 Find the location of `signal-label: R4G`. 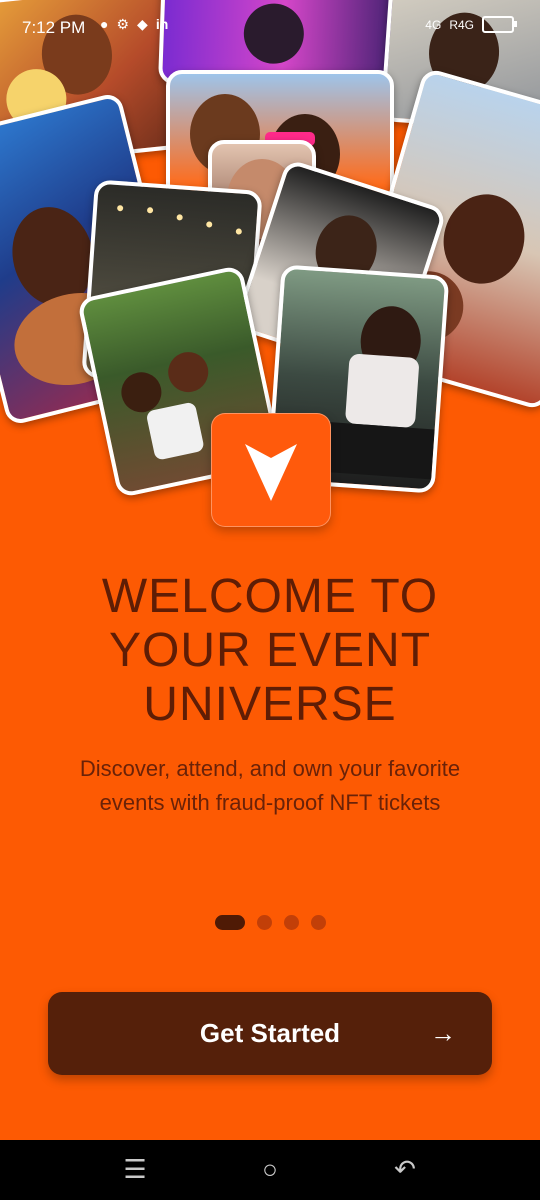

signal-label: R4G is located at coordinates (461, 24).